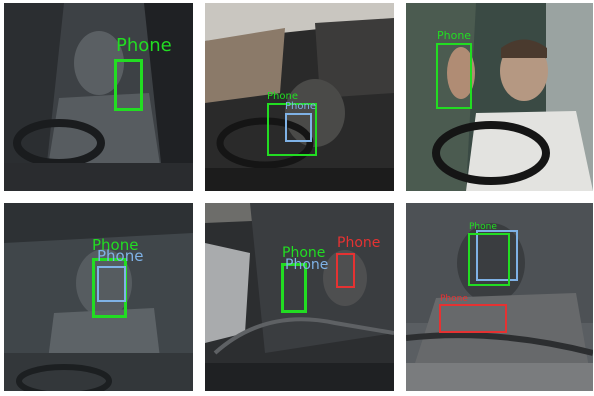  I want to click on panel-3-scene, so click(499, 97).